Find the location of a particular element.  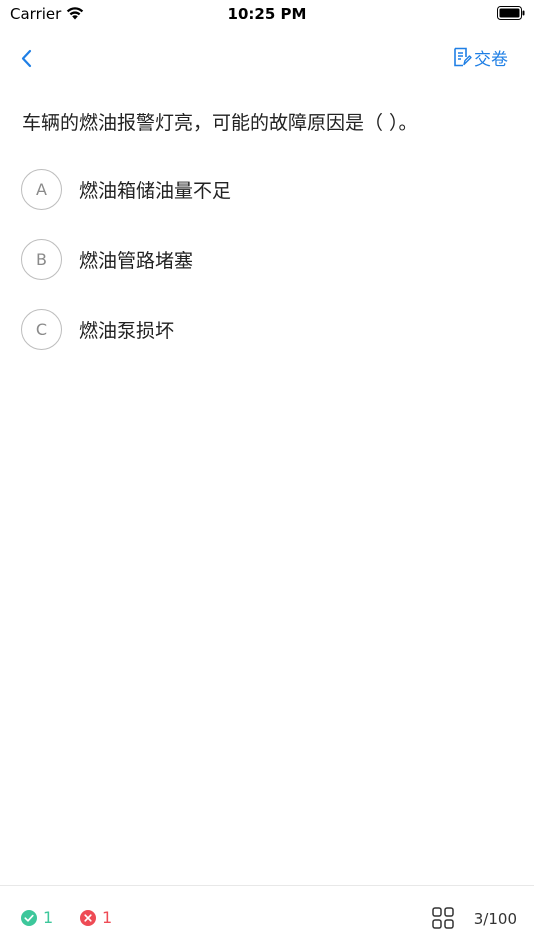

correct-count: 1 is located at coordinates (37, 917).